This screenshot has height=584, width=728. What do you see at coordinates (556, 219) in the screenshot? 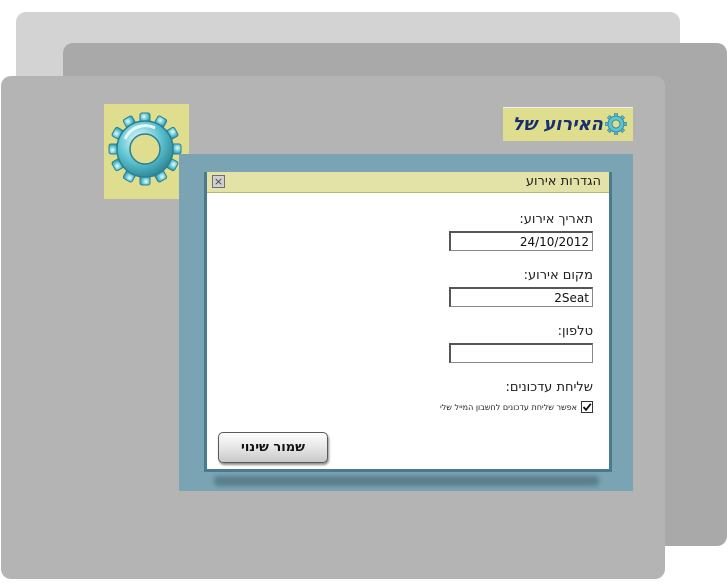
I see `event-date-label: תאריך אירוע:` at bounding box center [556, 219].